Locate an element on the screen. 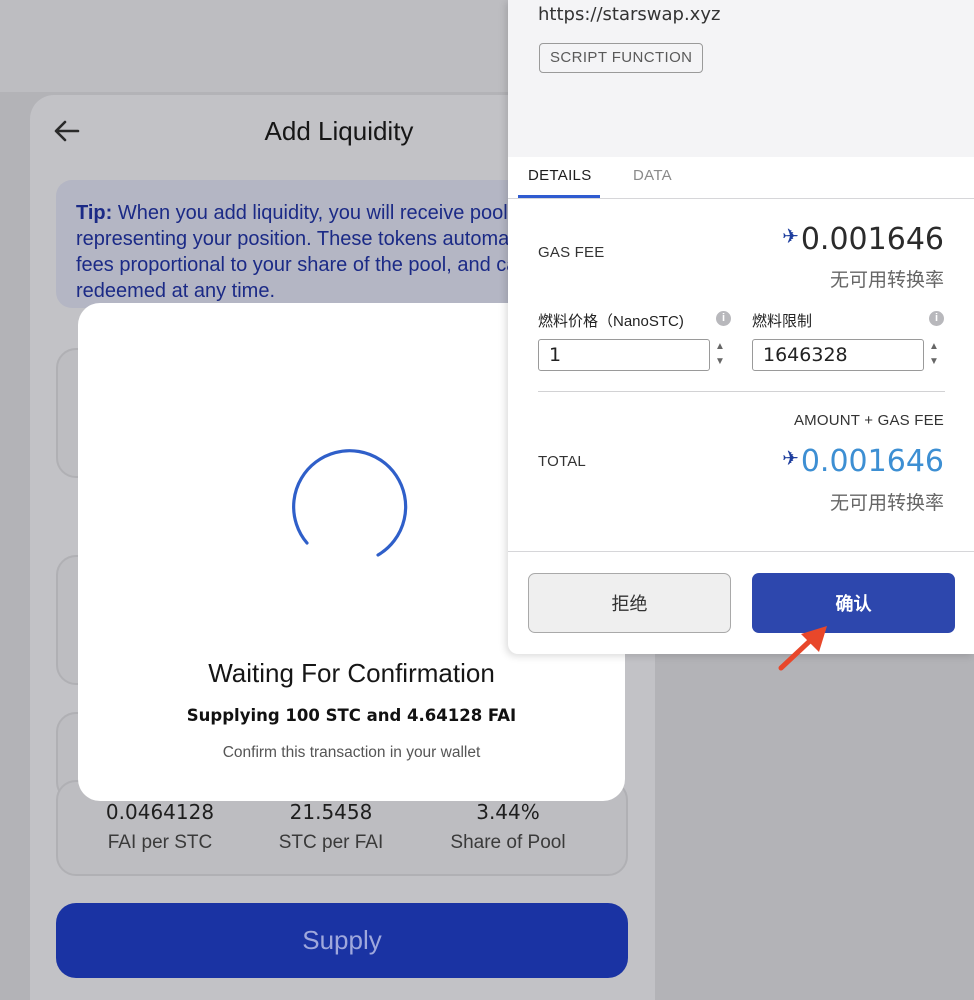 The image size is (974, 1000). gas-limit-label: 燃料限制 is located at coordinates (782, 321).